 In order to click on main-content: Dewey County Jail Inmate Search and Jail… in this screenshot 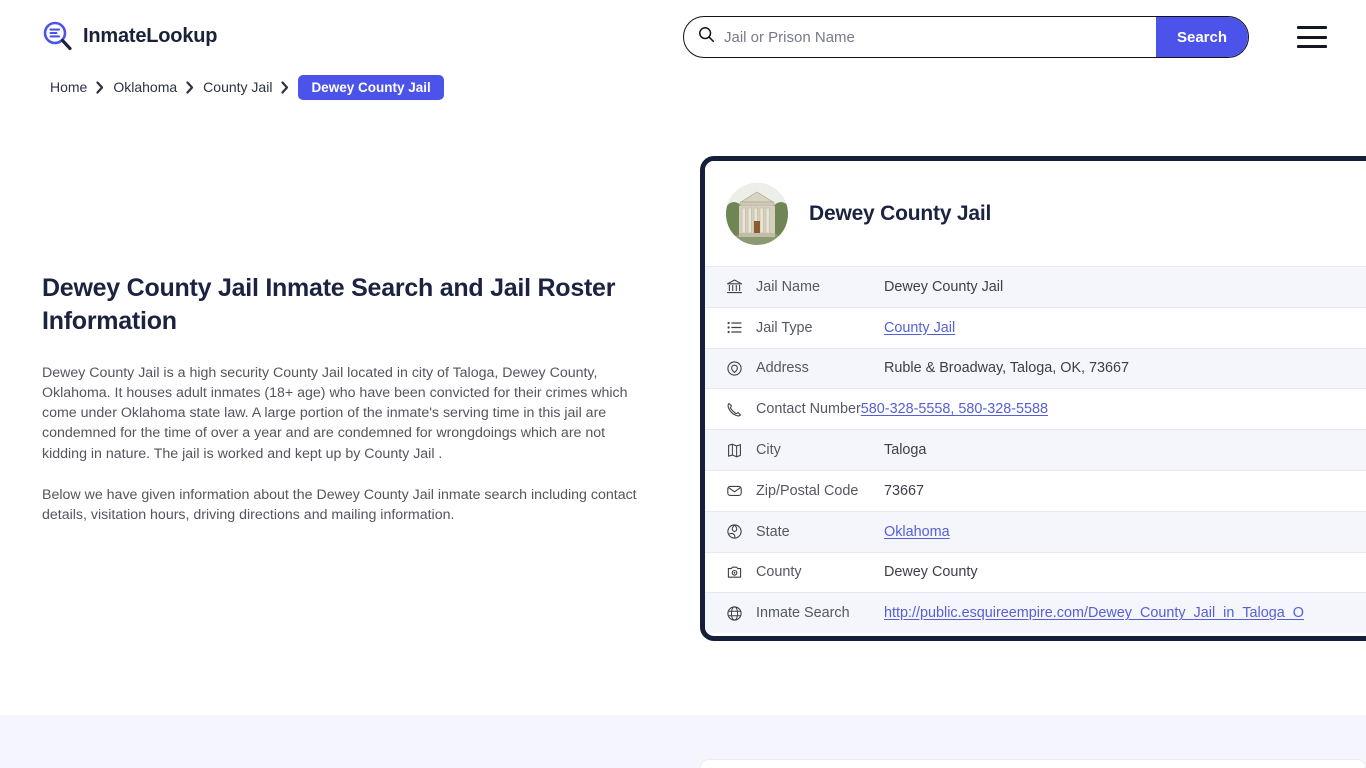, I will do `click(342, 398)`.